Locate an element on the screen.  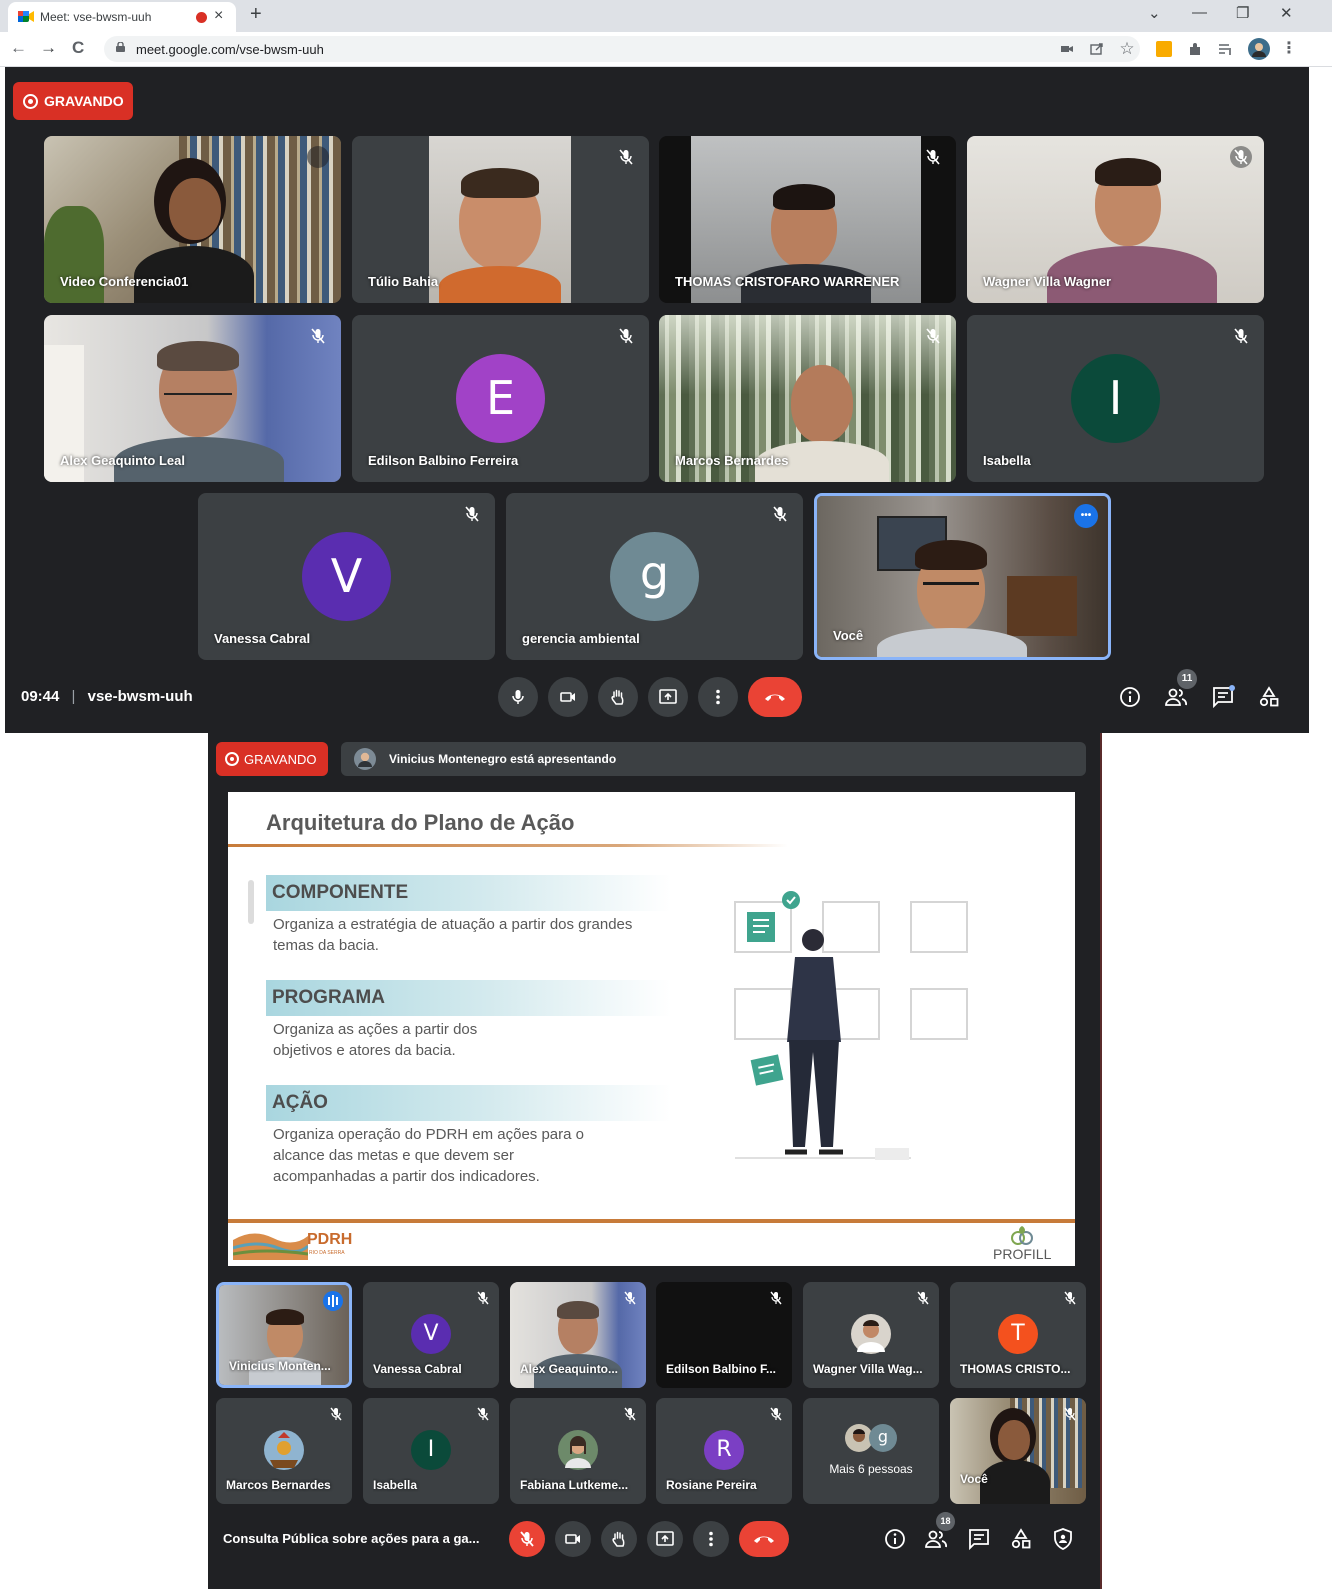
participant-tile: g gerencia ambiental is located at coordinates (654, 576).